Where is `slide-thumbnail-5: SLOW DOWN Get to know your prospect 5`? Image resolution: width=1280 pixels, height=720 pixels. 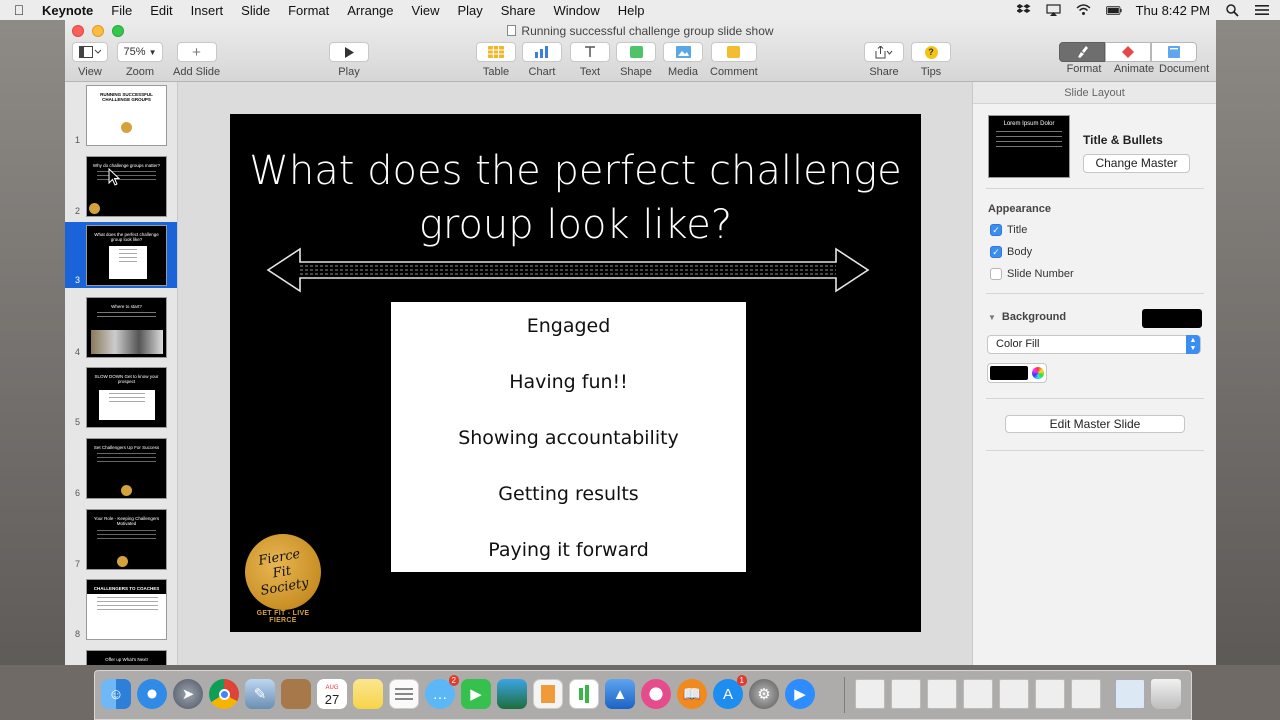 slide-thumbnail-5: SLOW DOWN Get to know your prospect 5 is located at coordinates (121, 397).